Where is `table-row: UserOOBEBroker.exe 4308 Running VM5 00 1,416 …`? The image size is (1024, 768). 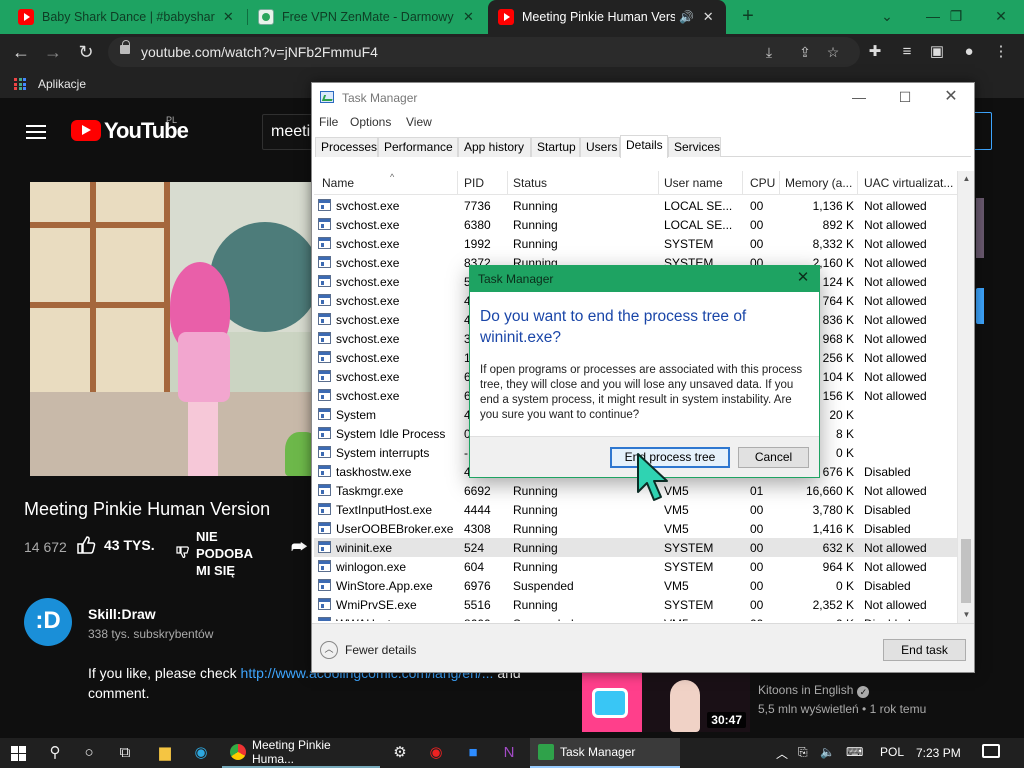 table-row: UserOOBEBroker.exe 4308 Running VM5 00 1,416 … is located at coordinates (636, 528).